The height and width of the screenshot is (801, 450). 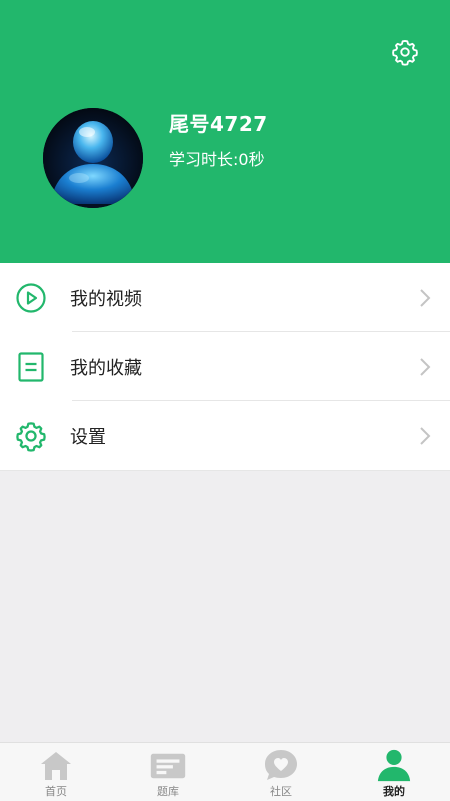 What do you see at coordinates (225, 470) in the screenshot?
I see `divider` at bounding box center [225, 470].